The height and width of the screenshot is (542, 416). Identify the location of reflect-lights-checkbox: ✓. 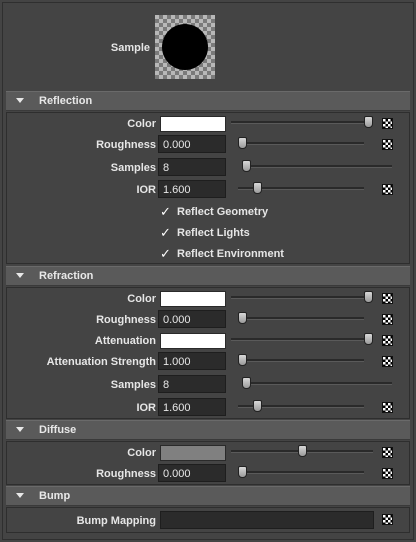
(167, 232).